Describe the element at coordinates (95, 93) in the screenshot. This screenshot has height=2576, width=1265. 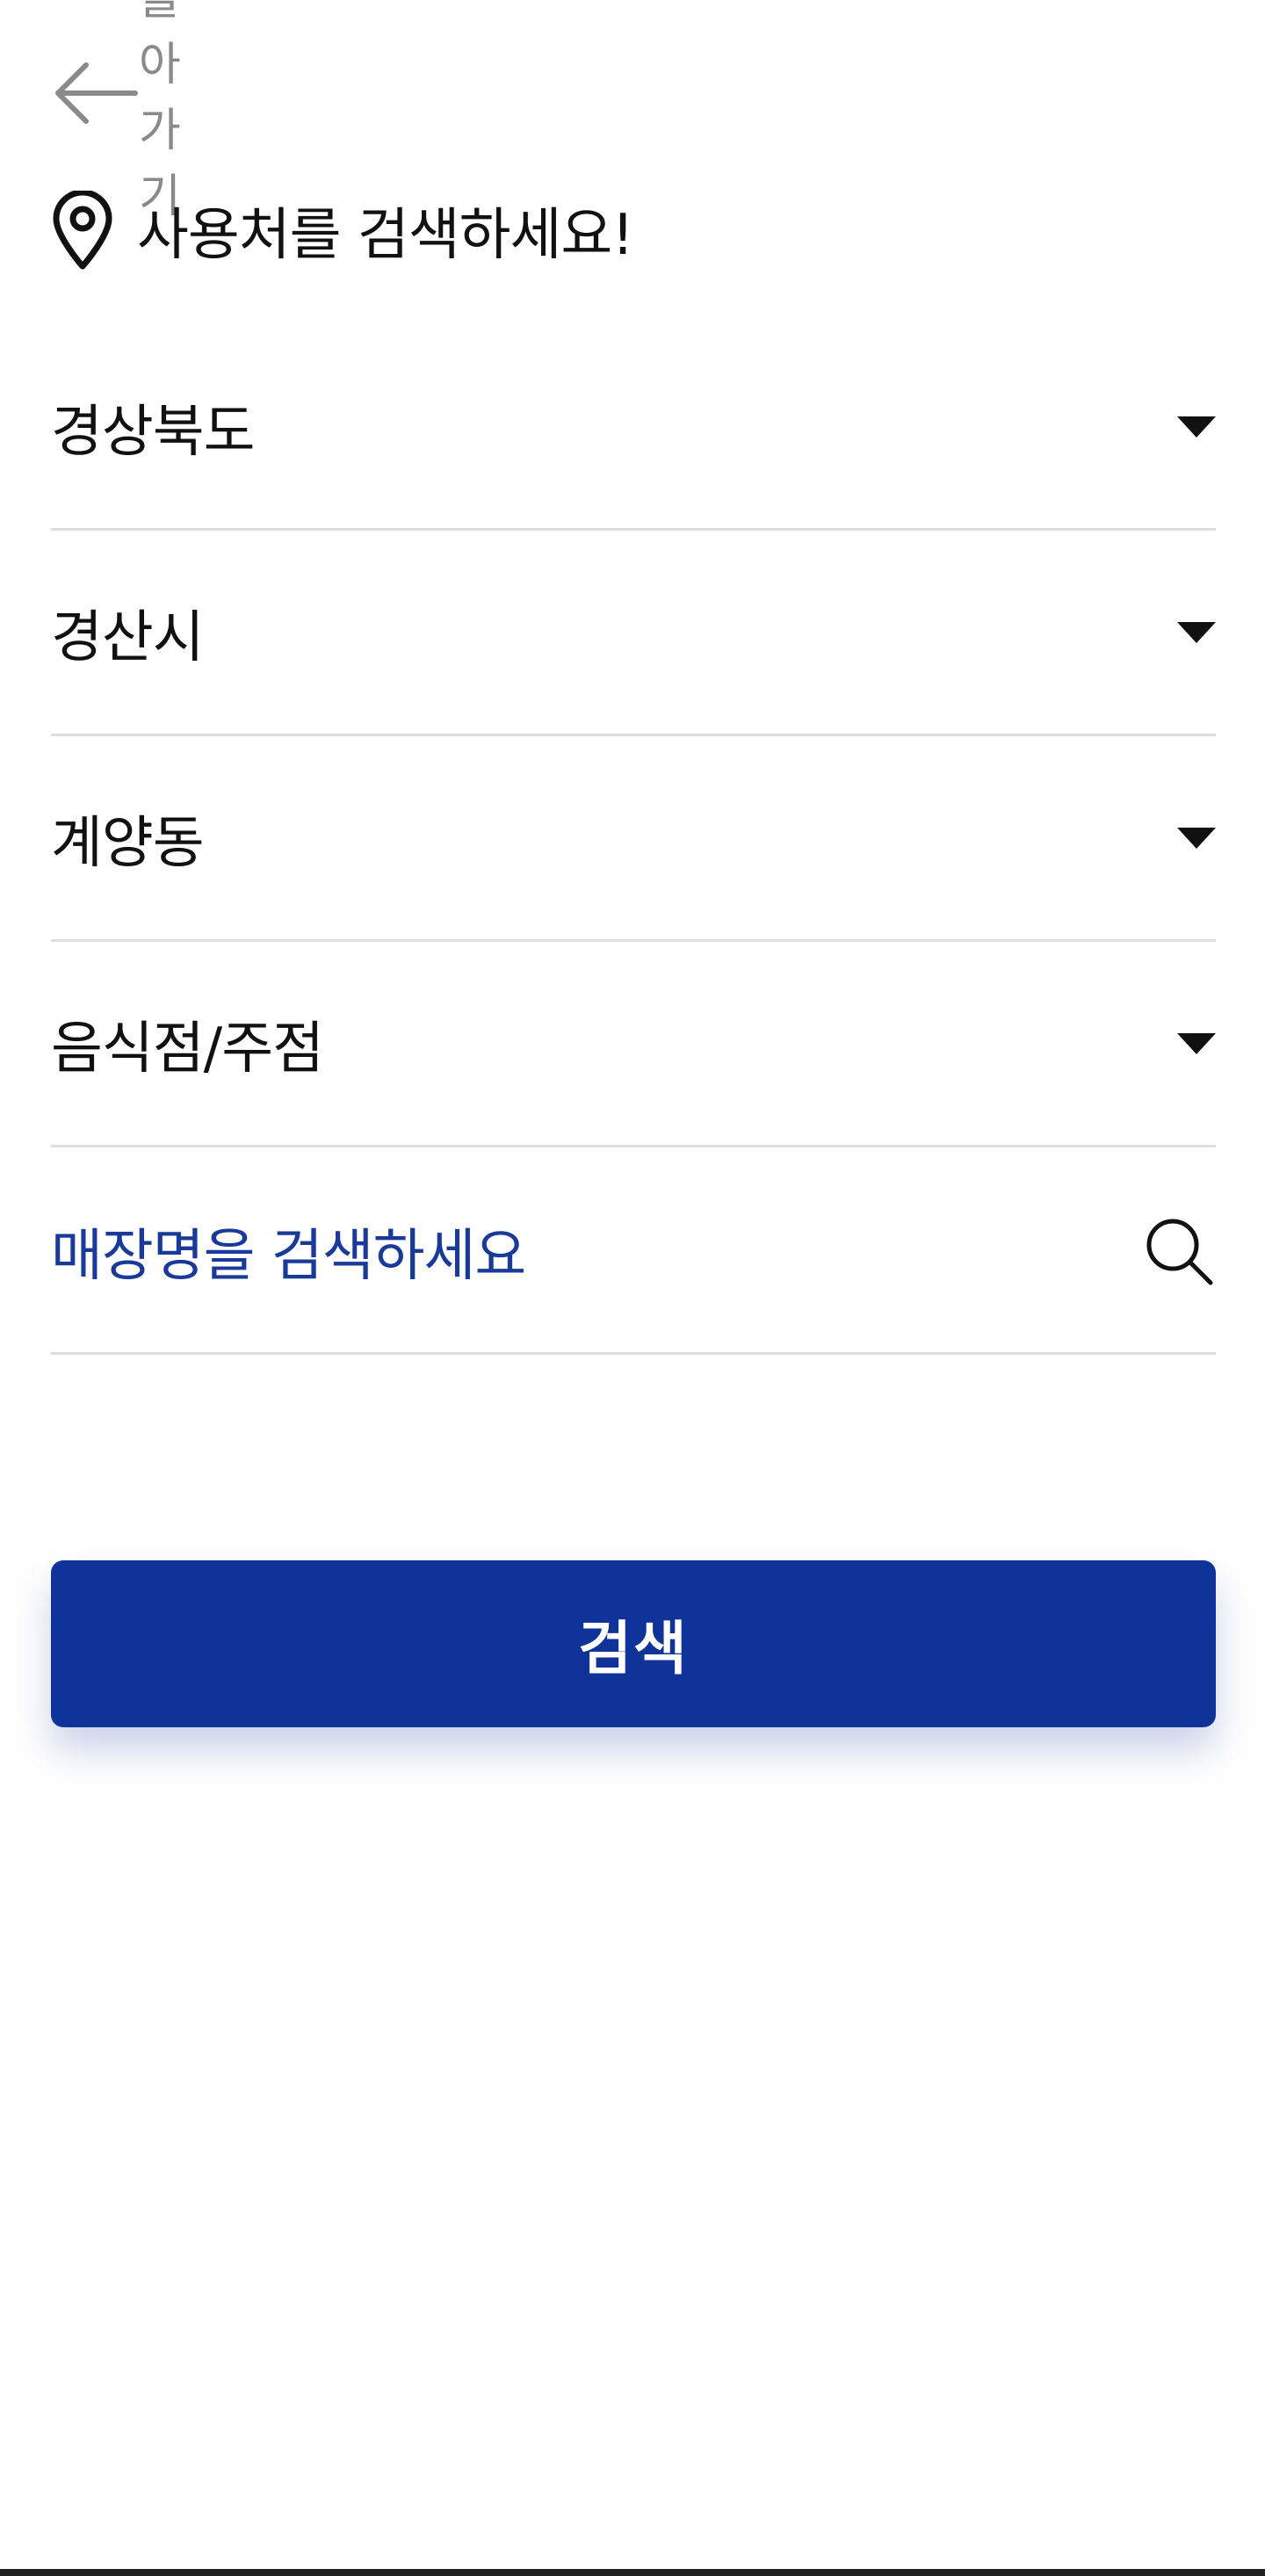
I see `arrow-left-icon` at that location.